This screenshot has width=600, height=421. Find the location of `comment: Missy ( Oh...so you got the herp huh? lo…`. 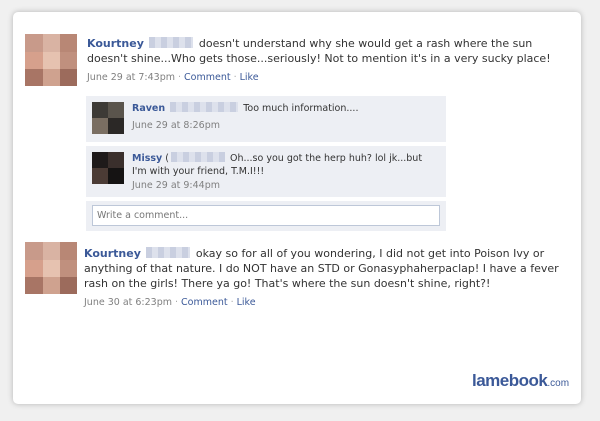

comment: Missy ( Oh...so you got the herp huh? lo… is located at coordinates (266, 171).